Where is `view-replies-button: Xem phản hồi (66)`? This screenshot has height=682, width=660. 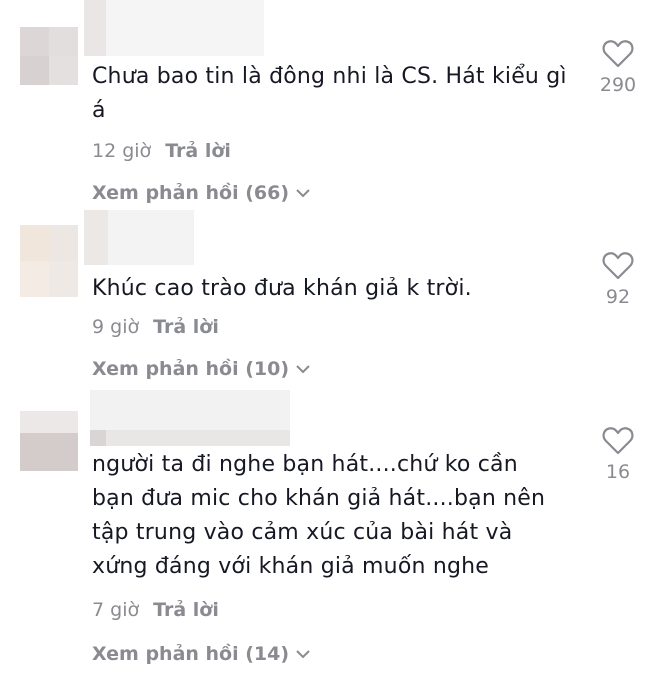
view-replies-button: Xem phản hồi (66) is located at coordinates (201, 193).